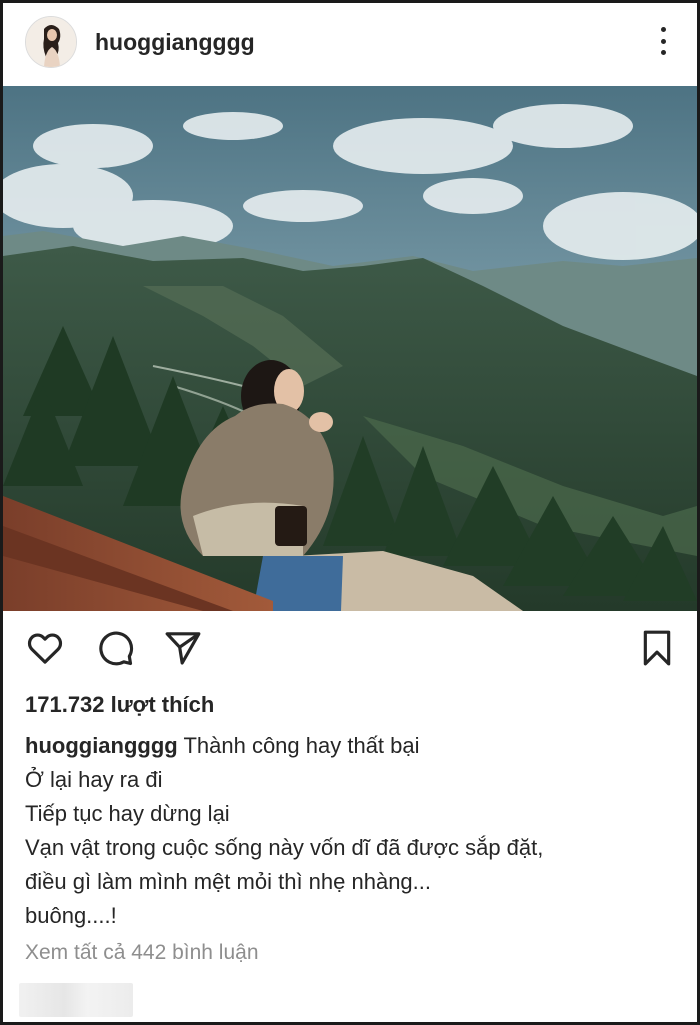  What do you see at coordinates (175, 42) in the screenshot?
I see `post-username: huoggiangggg` at bounding box center [175, 42].